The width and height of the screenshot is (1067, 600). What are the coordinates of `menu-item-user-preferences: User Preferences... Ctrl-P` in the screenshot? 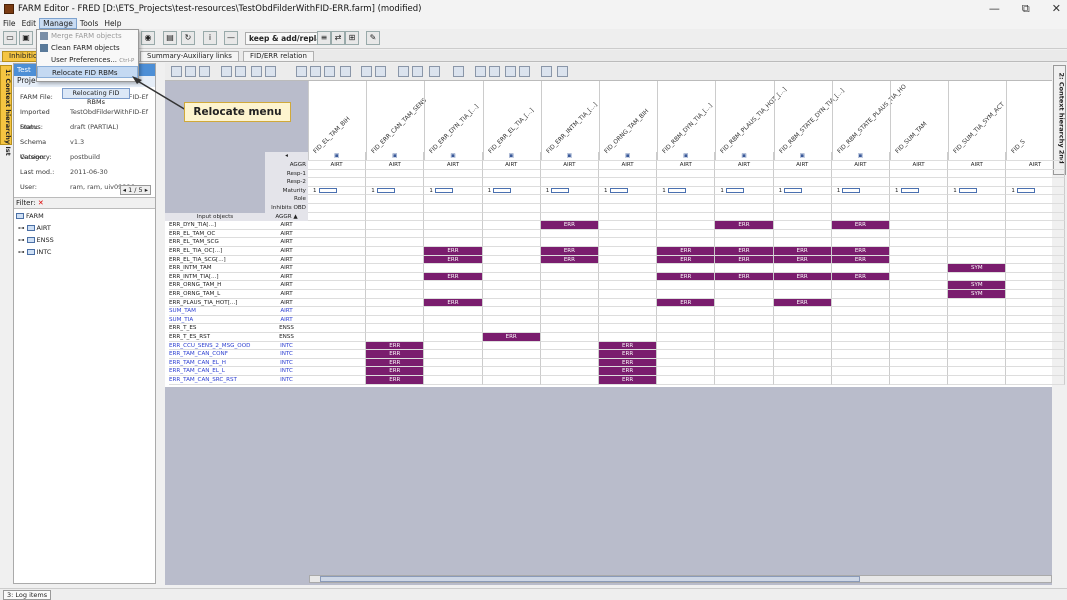 It's located at (87, 60).